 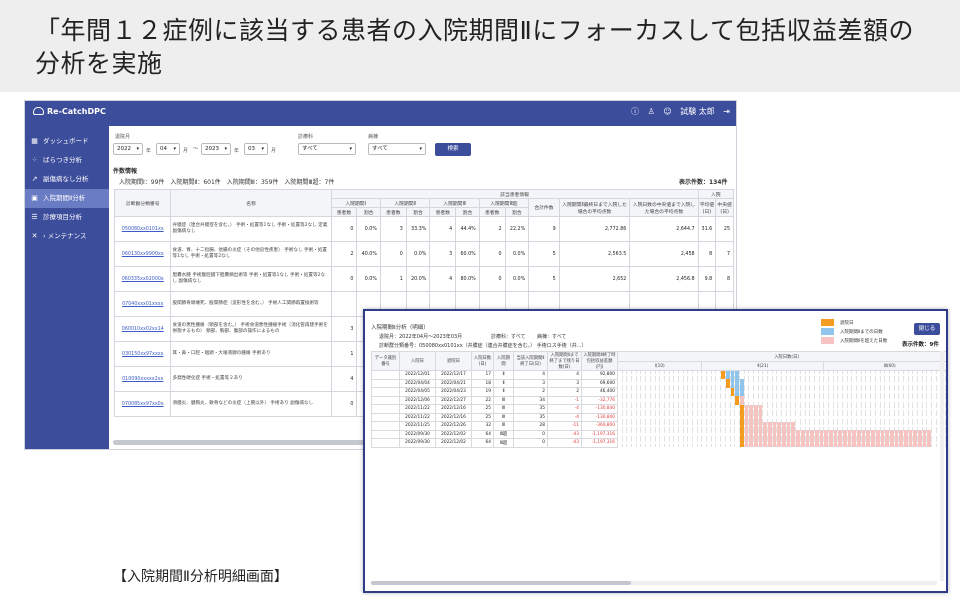 I want to click on col-median: 中央値(日), so click(x=724, y=207).